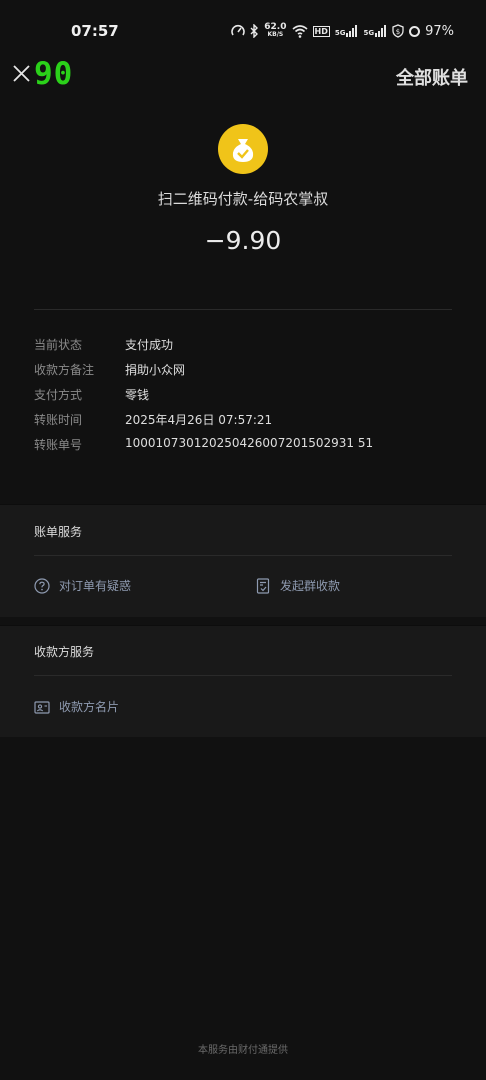  I want to click on payment-amount: −9.90, so click(243, 240).